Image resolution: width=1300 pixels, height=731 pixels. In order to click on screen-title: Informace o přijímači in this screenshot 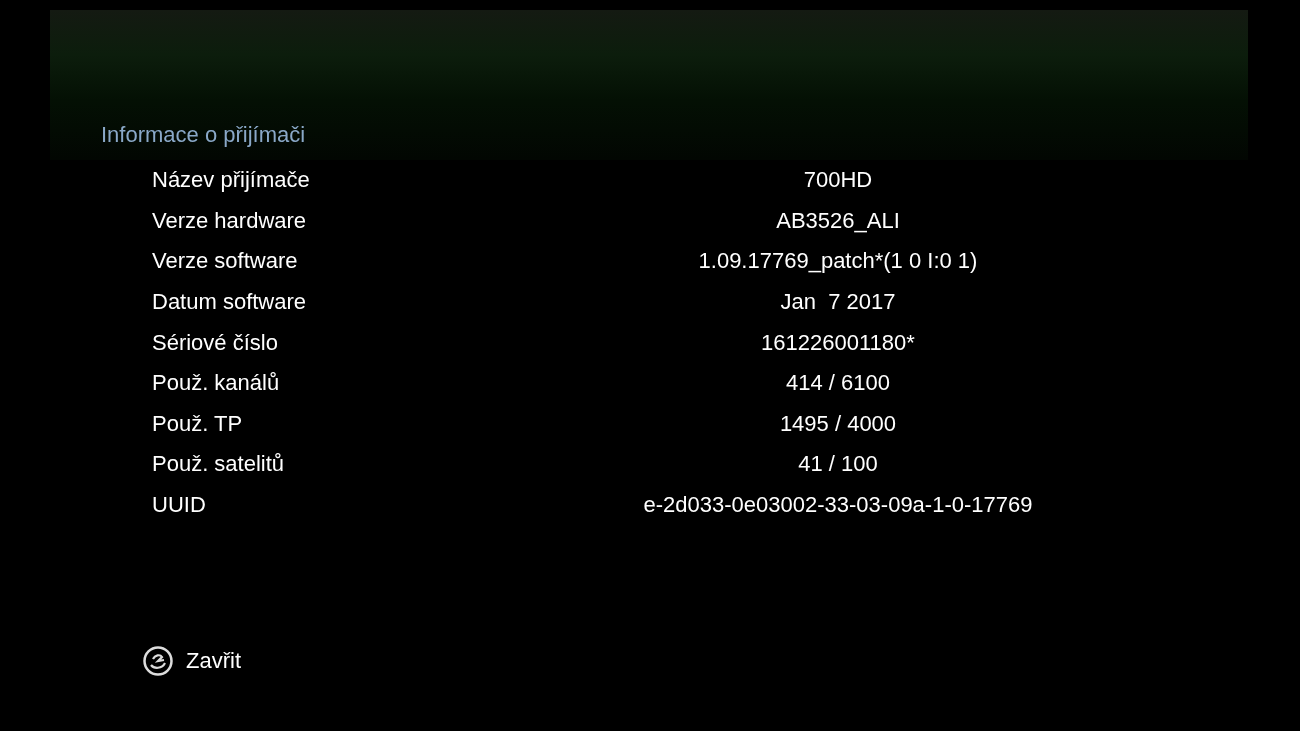, I will do `click(203, 135)`.